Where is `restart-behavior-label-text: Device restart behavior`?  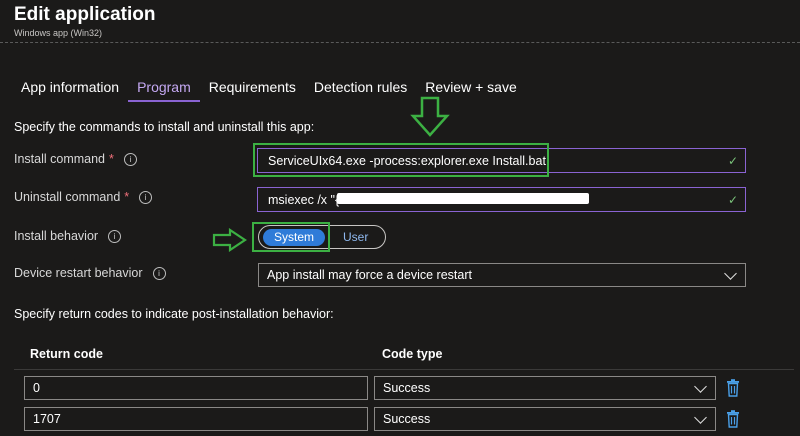
restart-behavior-label-text: Device restart behavior is located at coordinates (78, 273).